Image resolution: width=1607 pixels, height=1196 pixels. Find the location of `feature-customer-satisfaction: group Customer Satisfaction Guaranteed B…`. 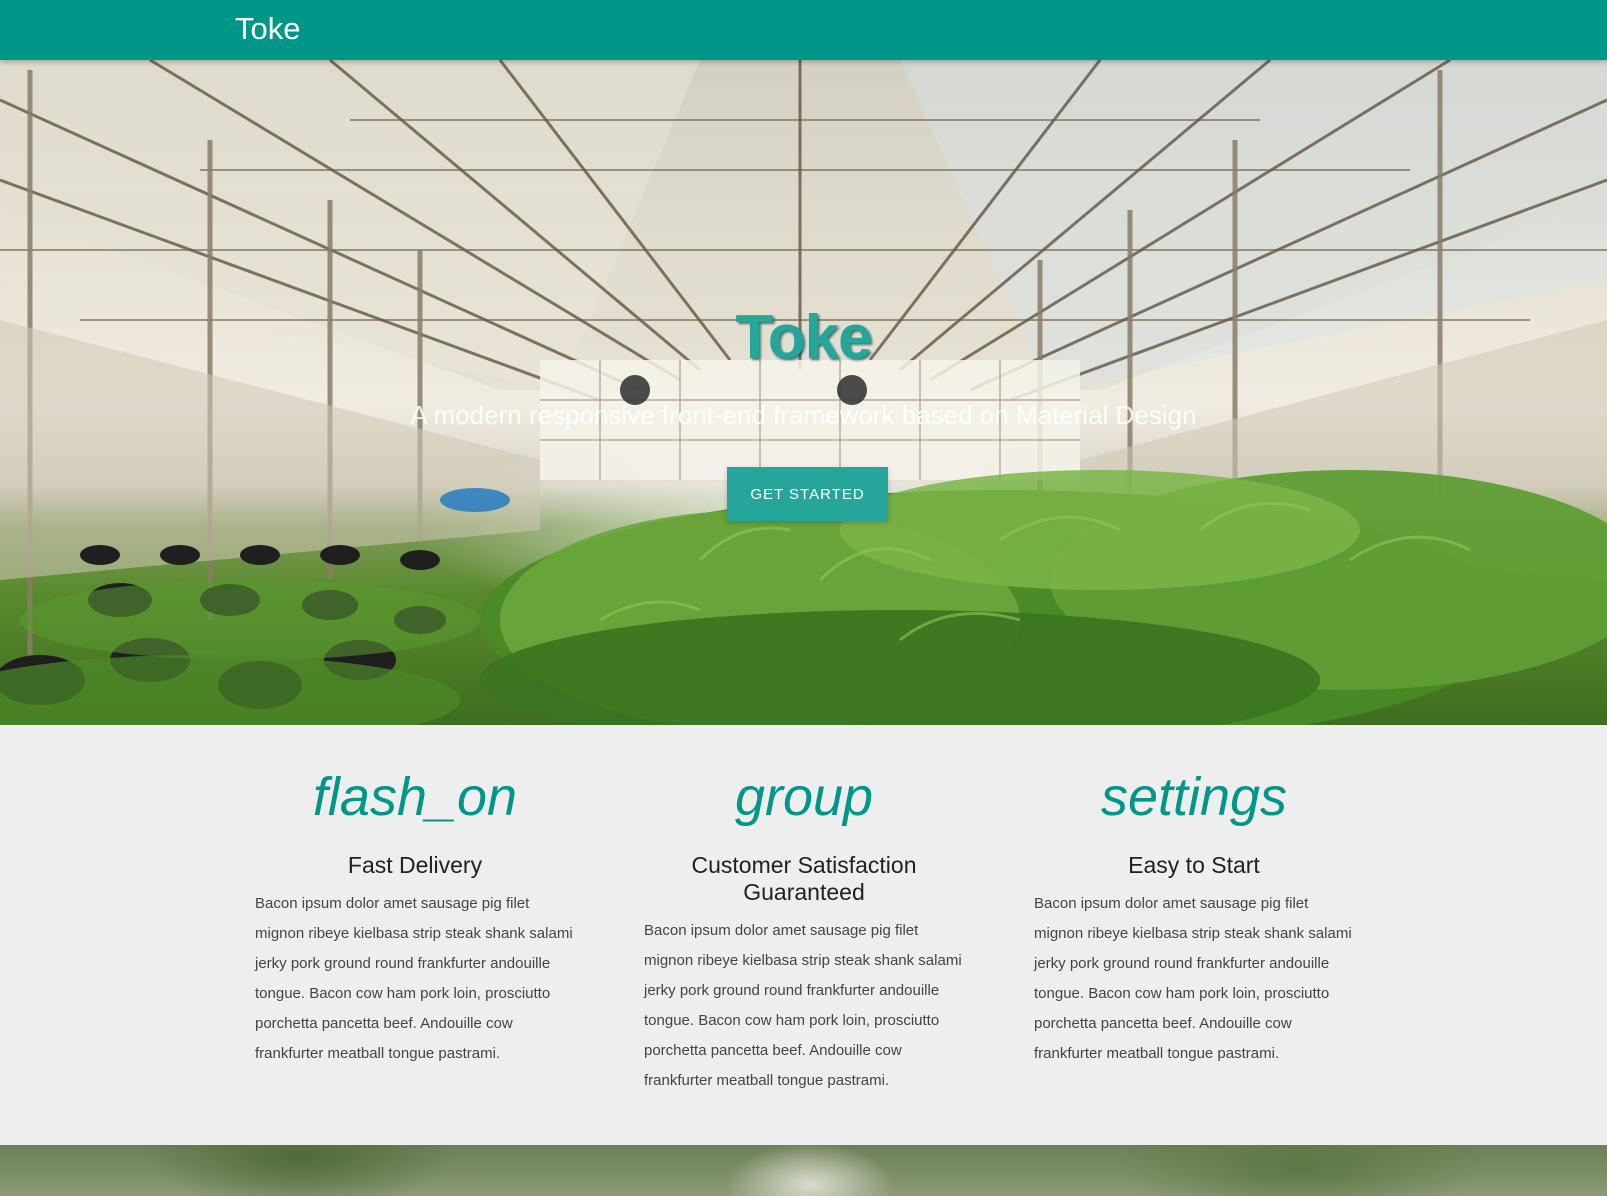

feature-customer-satisfaction: group Customer Satisfaction Guaranteed B… is located at coordinates (804, 910).